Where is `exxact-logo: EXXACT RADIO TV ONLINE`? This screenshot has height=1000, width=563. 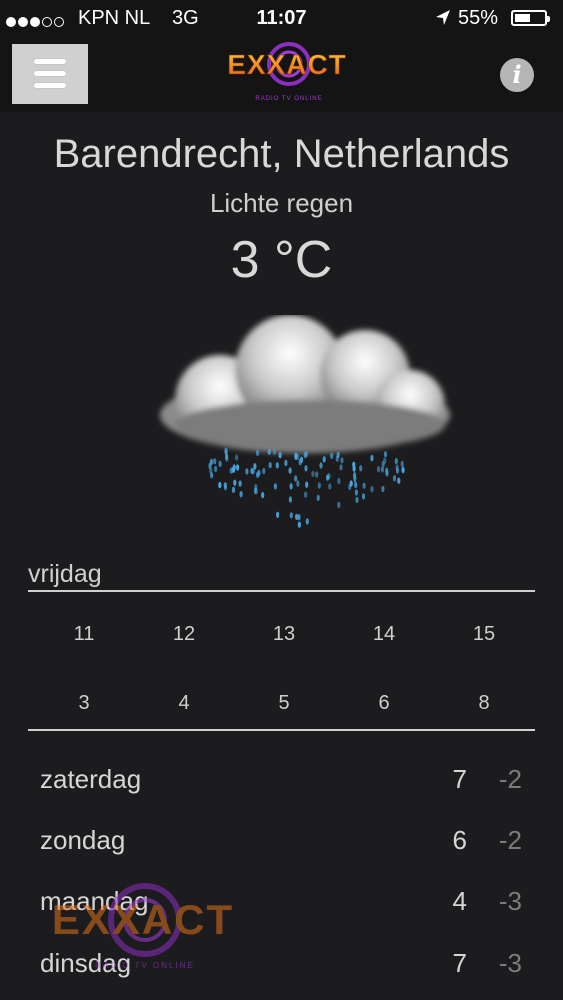
exxact-logo: EXXACT RADIO TV ONLINE is located at coordinates (287, 73).